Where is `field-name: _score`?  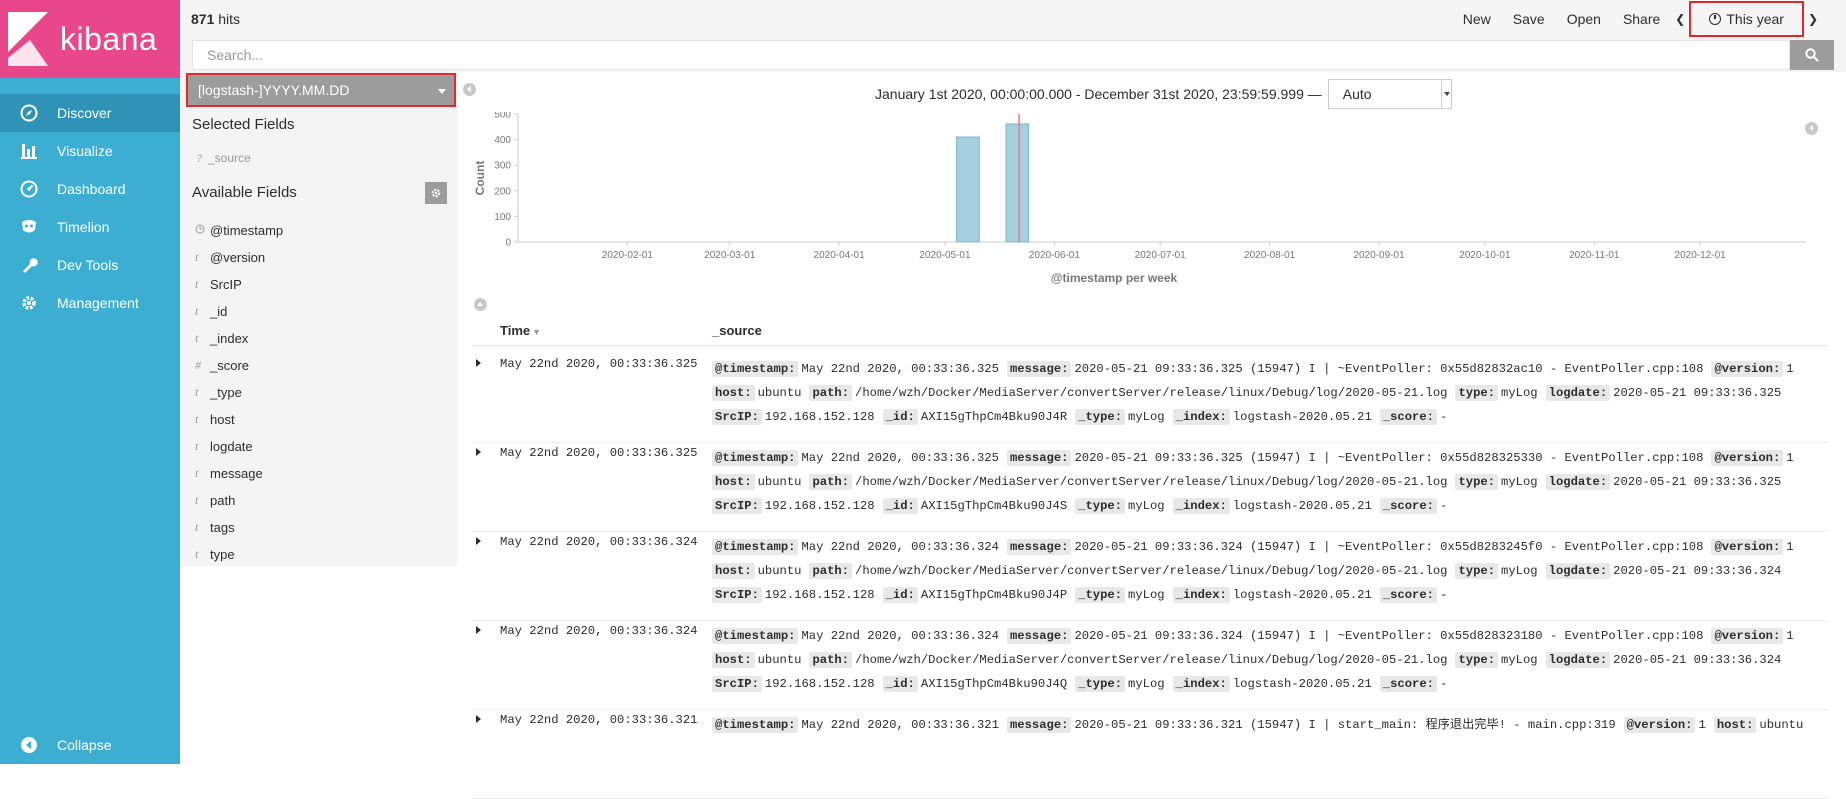 field-name: _score is located at coordinates (230, 365).